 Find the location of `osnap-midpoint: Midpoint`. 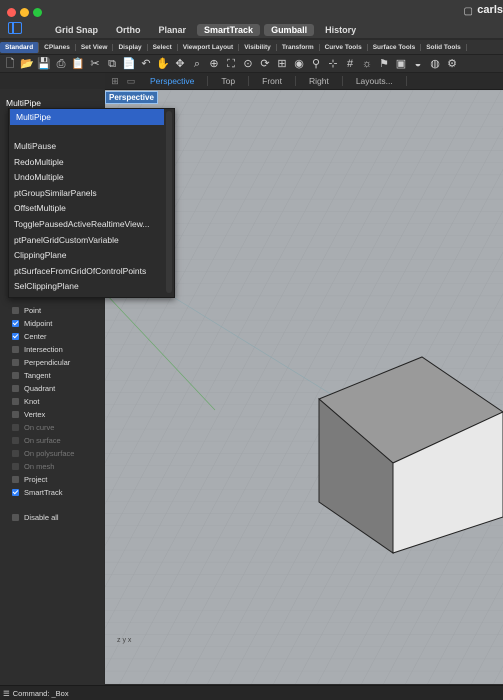

osnap-midpoint: Midpoint is located at coordinates (32, 323).